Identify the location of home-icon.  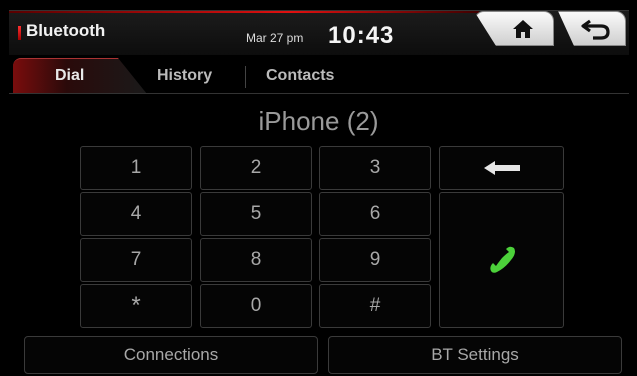
(523, 28).